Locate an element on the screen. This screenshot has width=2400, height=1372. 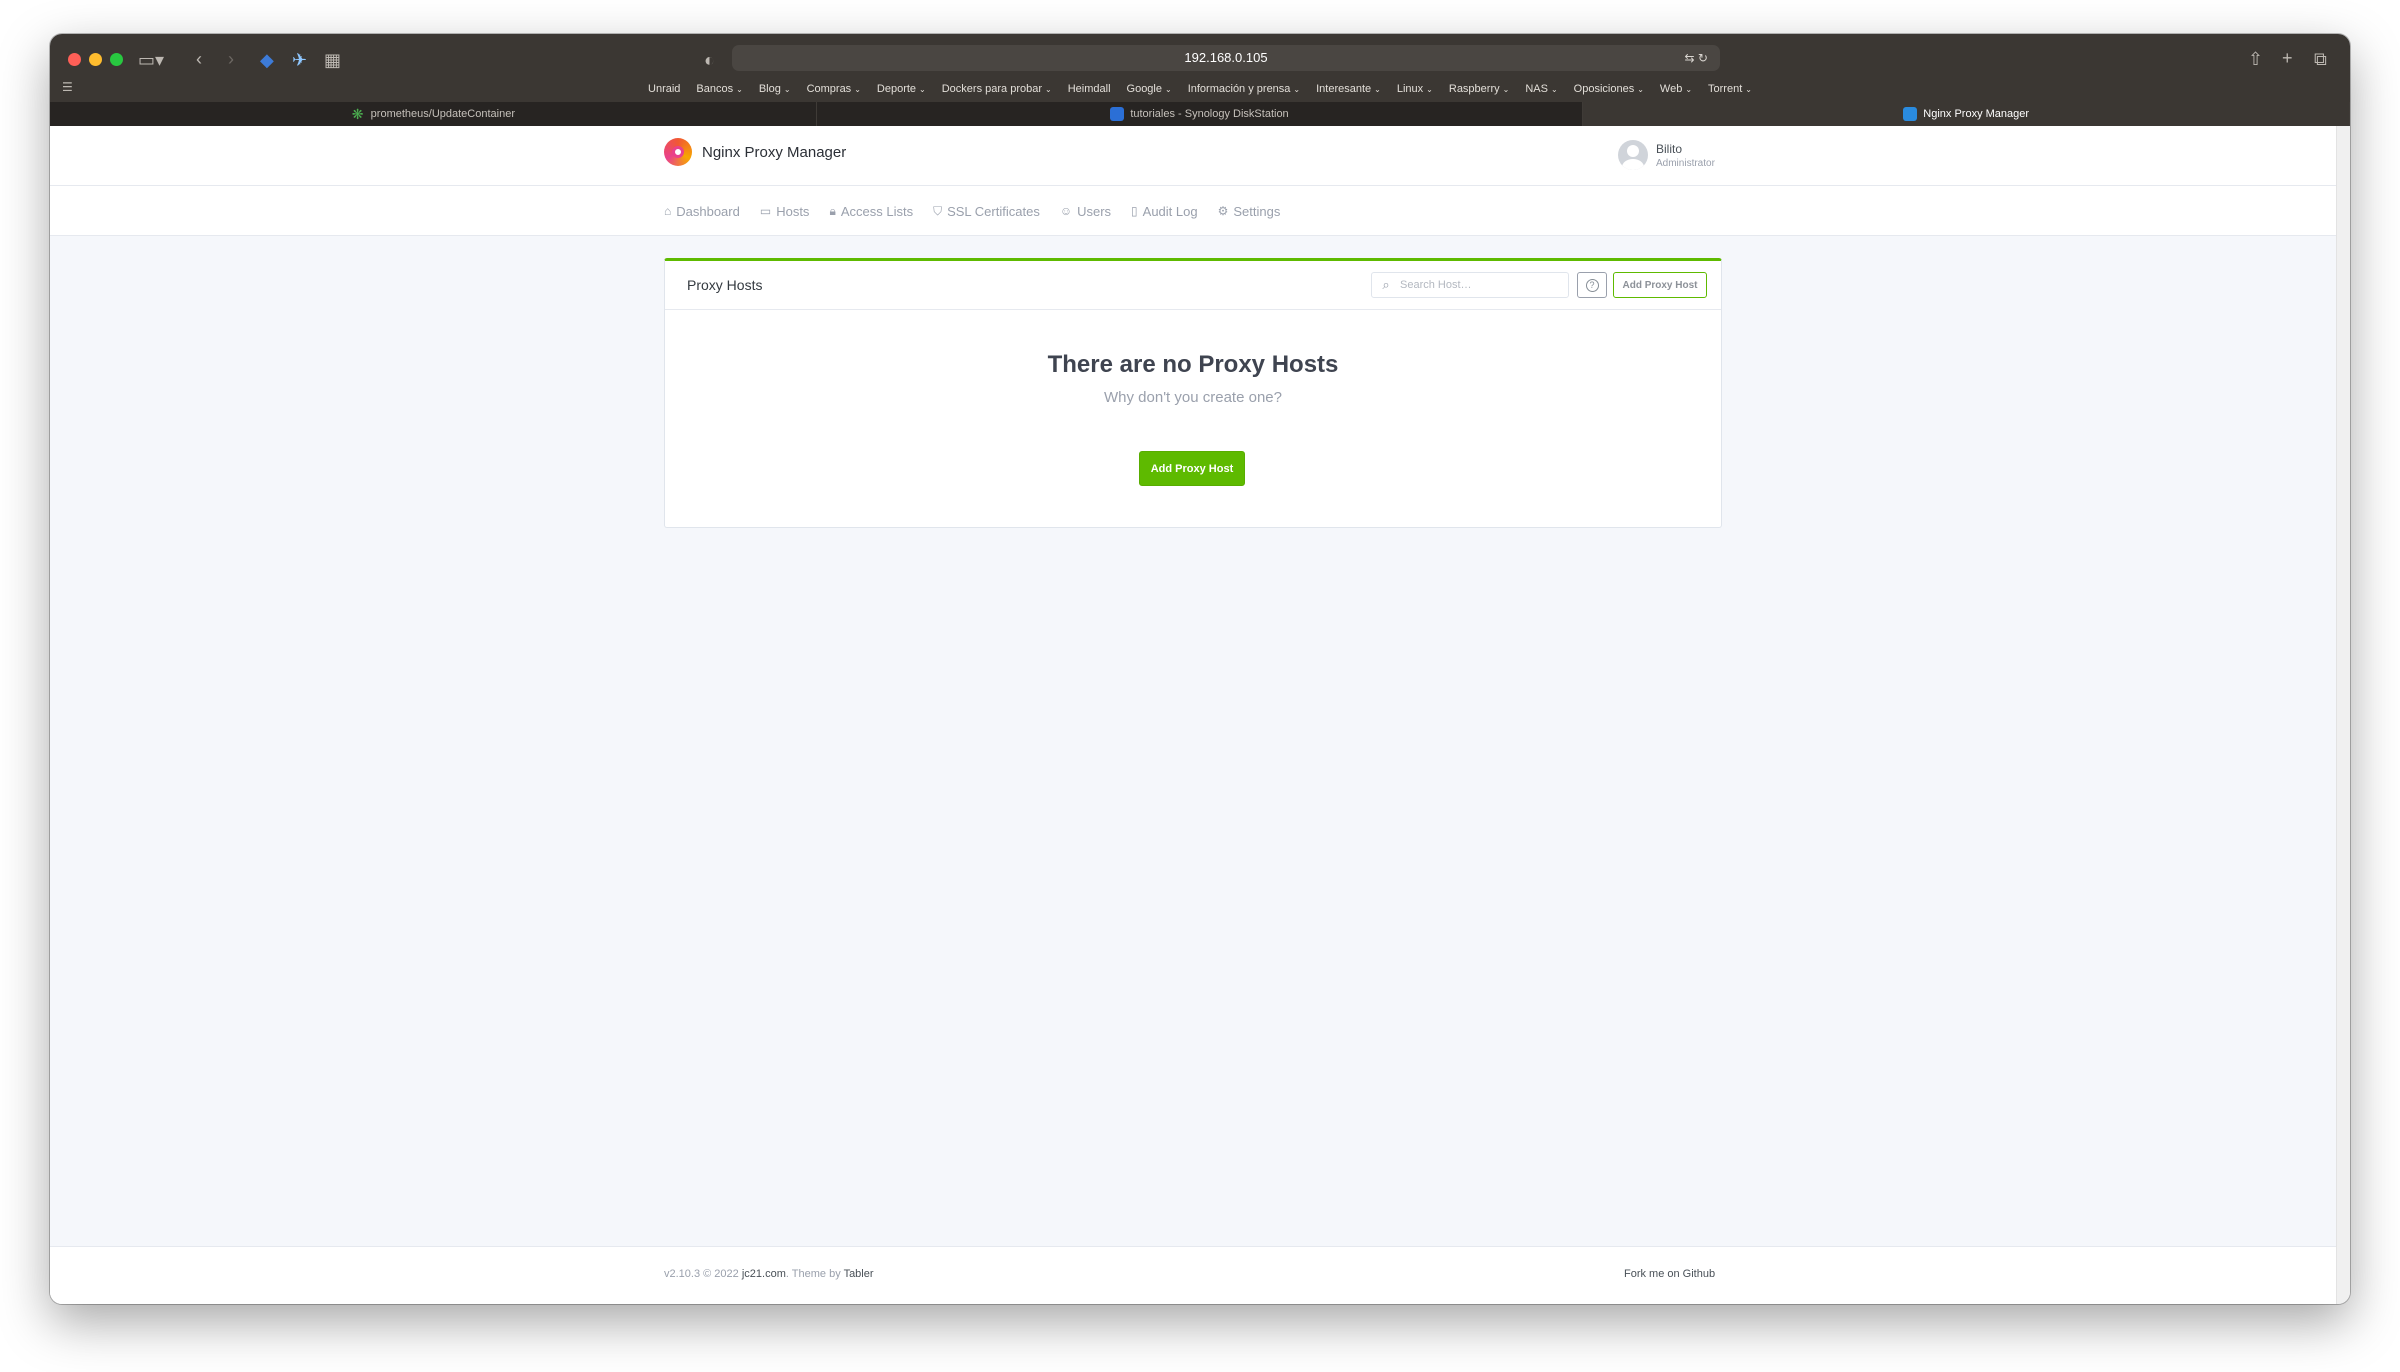
search-icon: ⌕ is located at coordinates (1386, 284).